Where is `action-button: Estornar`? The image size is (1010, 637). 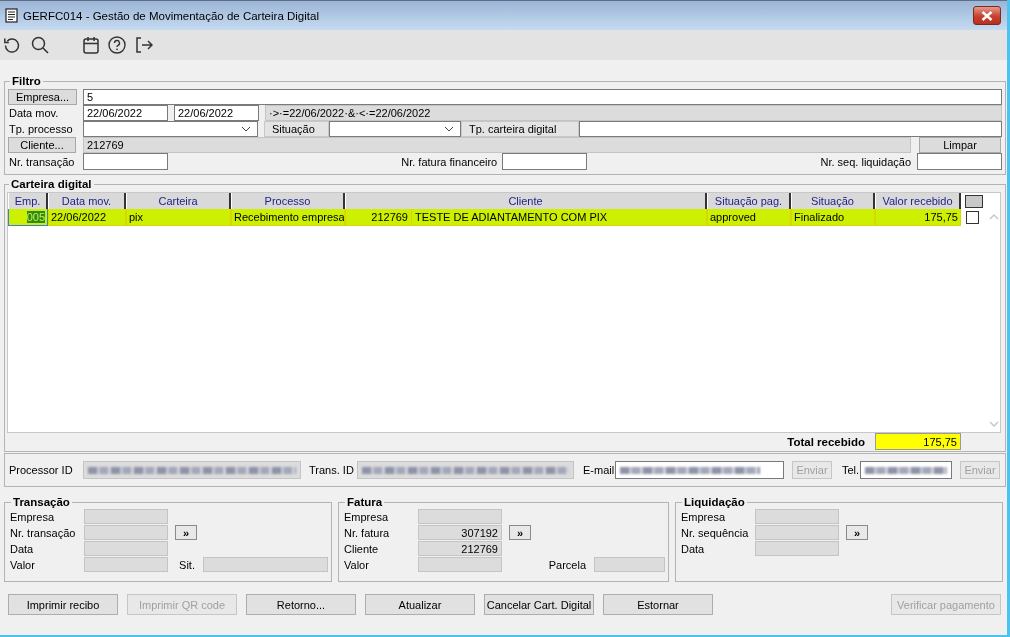 action-button: Estornar is located at coordinates (658, 604).